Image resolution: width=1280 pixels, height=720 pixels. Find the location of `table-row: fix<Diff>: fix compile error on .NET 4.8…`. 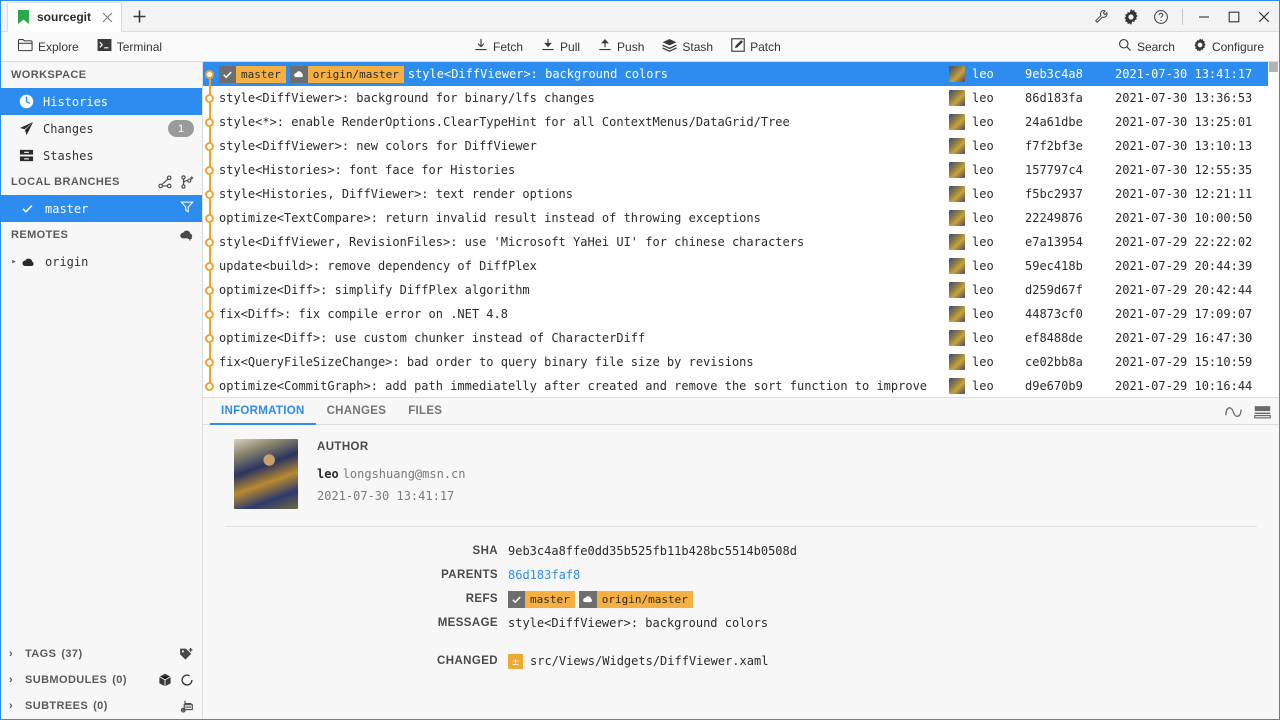

table-row: fix<Diff>: fix compile error on .NET 4.8… is located at coordinates (741, 314).